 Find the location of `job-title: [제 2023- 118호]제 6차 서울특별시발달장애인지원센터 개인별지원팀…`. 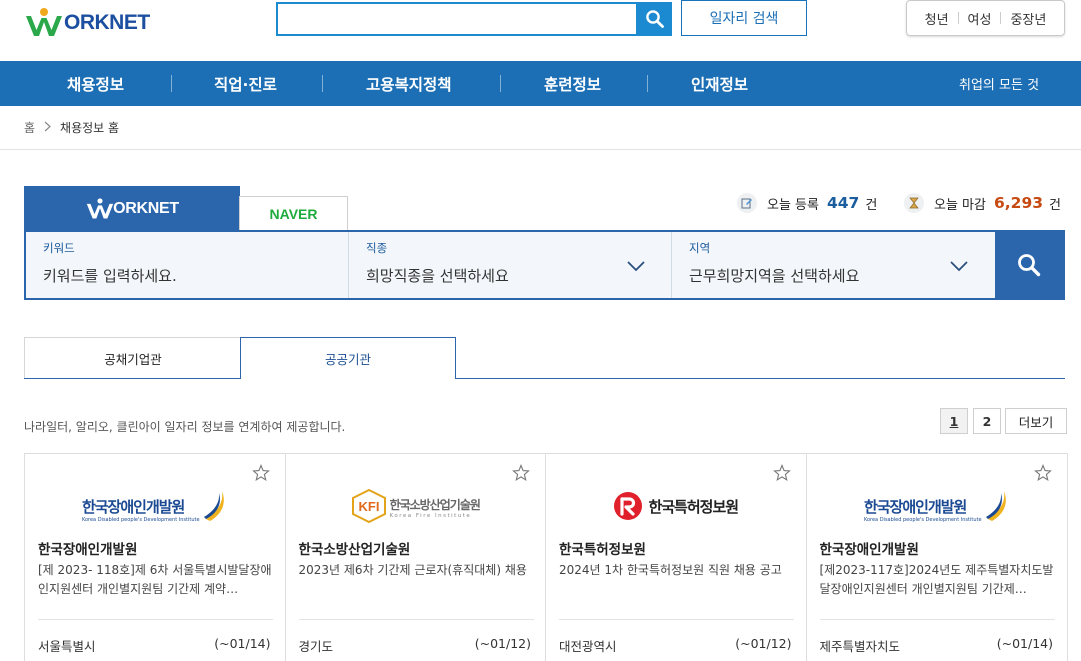

job-title: [제 2023- 118호]제 6차 서울특별시발달장애인지원센터 개인별지원팀… is located at coordinates (156, 580).